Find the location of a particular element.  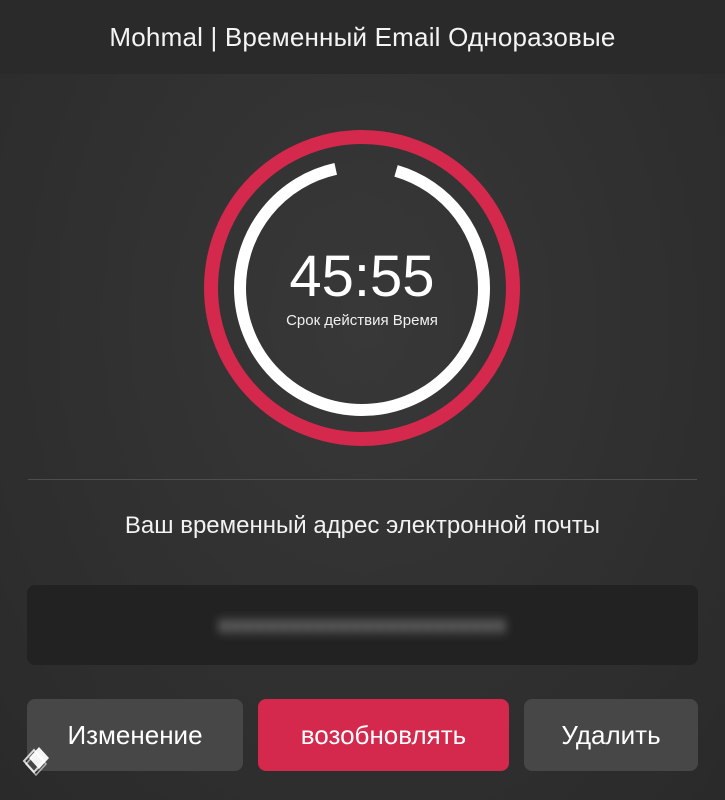

email-address: xxxxxxxxxxxxxxxxxxxxxxxx is located at coordinates (363, 625).